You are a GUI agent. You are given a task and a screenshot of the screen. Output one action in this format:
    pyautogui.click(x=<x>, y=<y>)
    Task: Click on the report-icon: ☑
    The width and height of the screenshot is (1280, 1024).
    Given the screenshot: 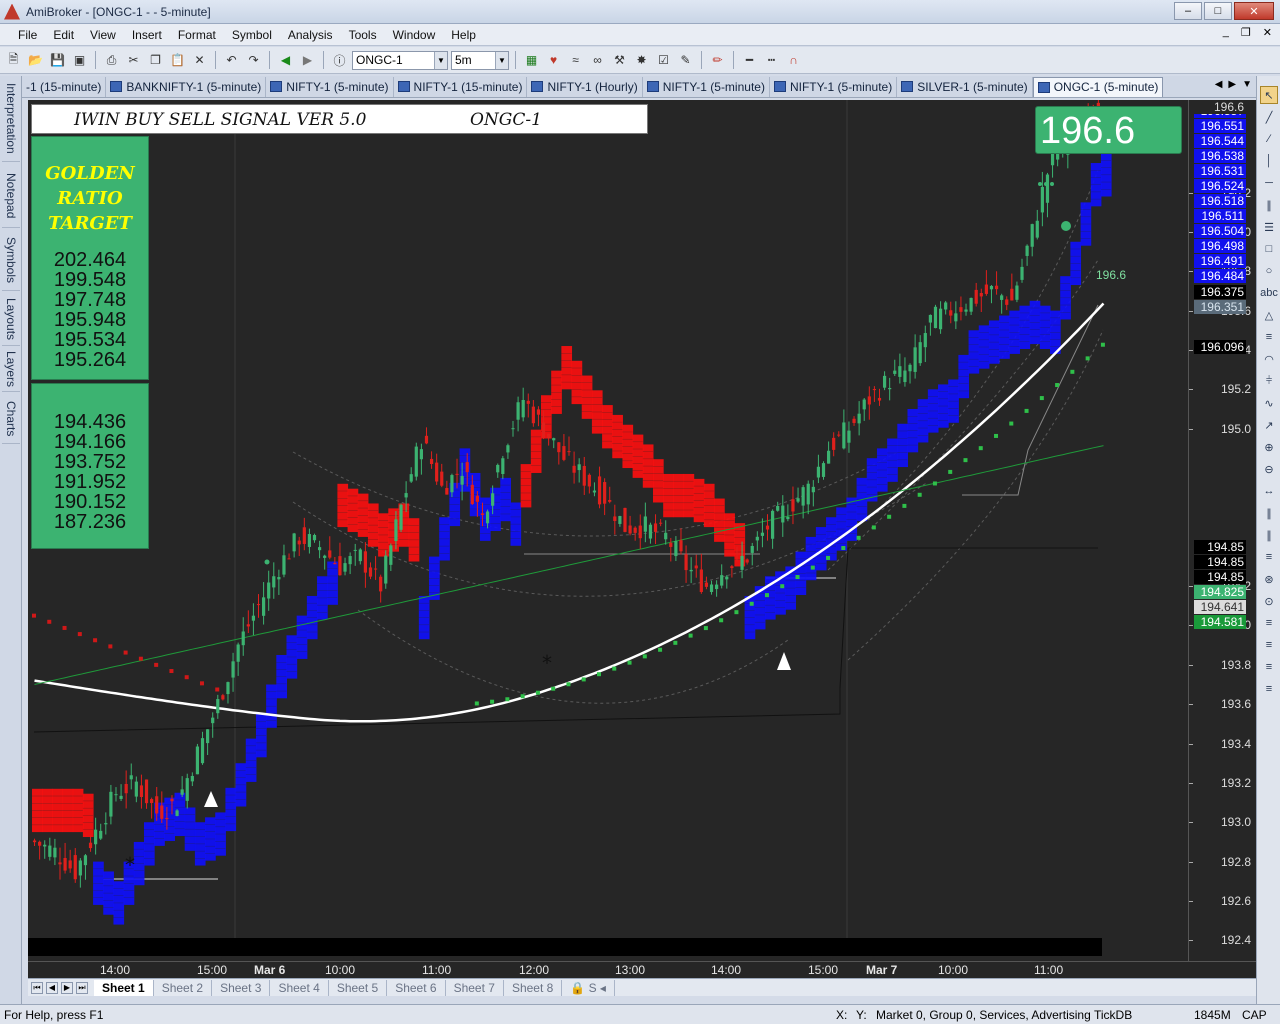 What is the action you would take?
    pyautogui.click(x=663, y=60)
    